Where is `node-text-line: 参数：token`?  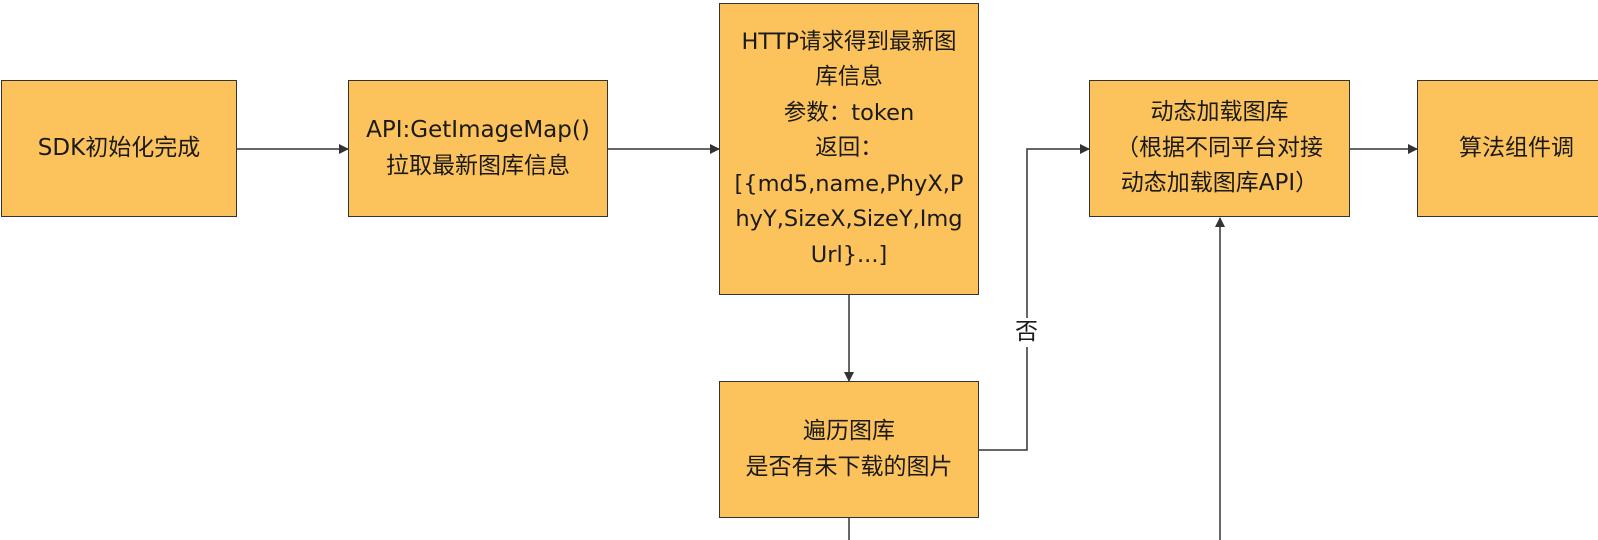 node-text-line: 参数：token is located at coordinates (849, 112).